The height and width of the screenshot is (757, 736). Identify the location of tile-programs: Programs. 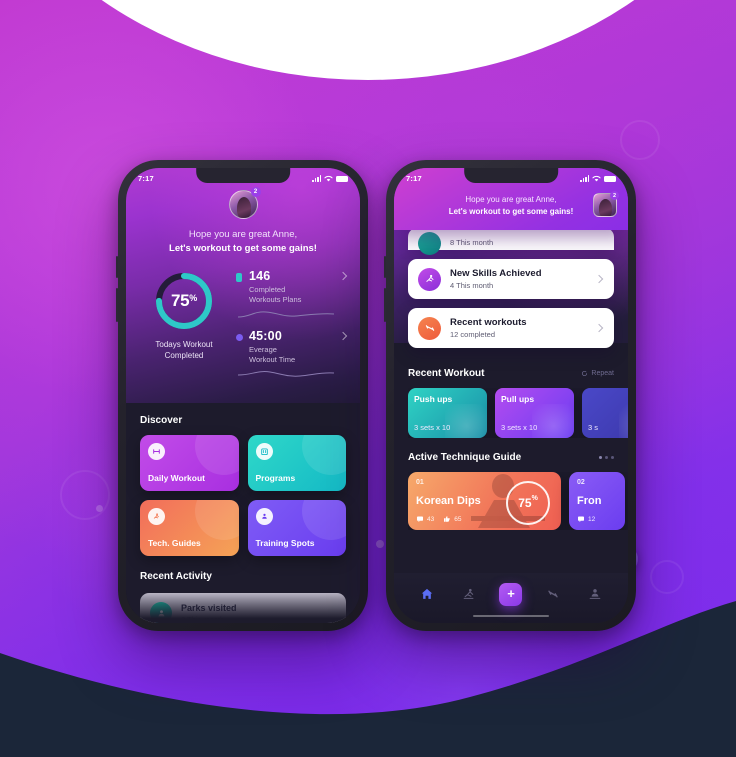
(296, 463).